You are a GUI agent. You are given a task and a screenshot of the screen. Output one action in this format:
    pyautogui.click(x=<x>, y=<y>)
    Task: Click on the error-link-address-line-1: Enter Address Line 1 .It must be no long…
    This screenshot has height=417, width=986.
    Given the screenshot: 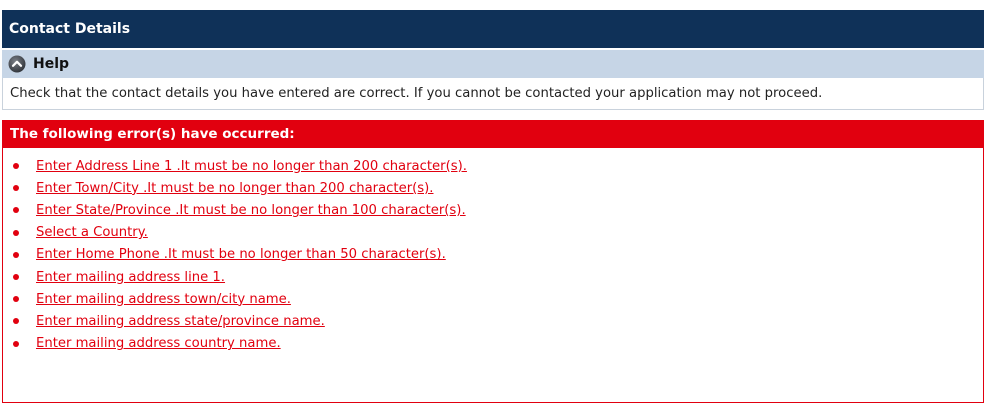 What is the action you would take?
    pyautogui.click(x=251, y=166)
    